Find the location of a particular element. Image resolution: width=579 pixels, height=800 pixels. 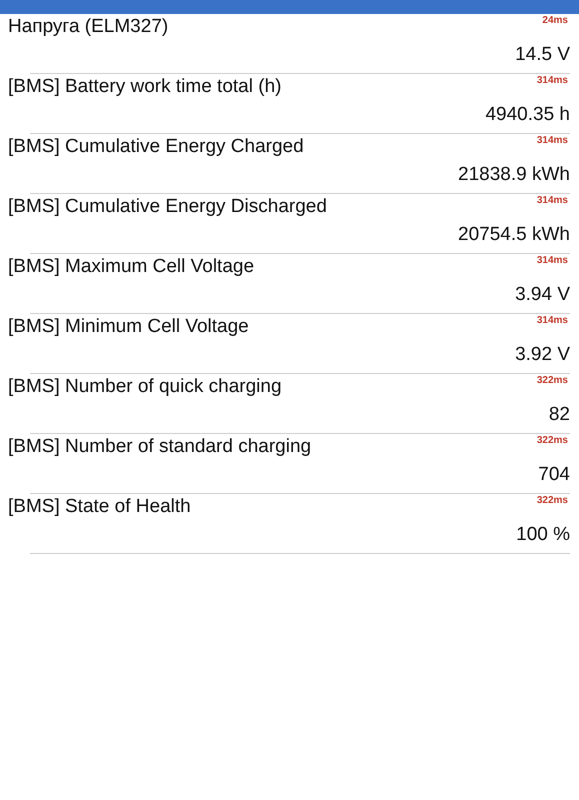

parameter-name: [BMS] Maximum Cell Voltage is located at coordinates (131, 267).